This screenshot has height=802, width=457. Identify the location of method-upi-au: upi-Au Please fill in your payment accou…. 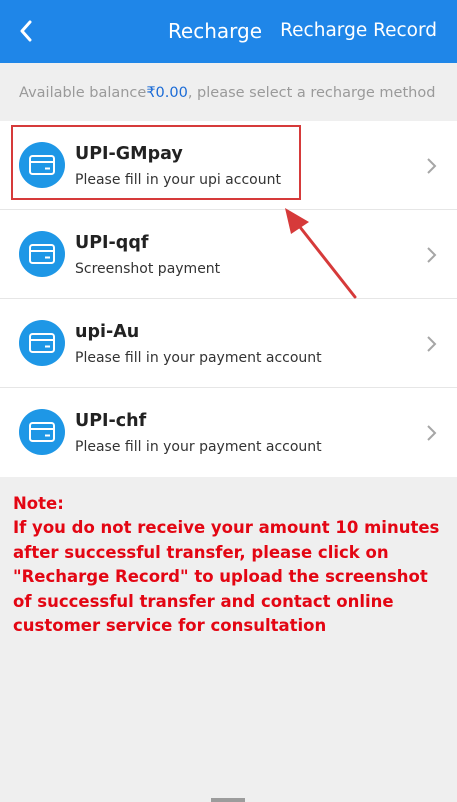
(228, 343).